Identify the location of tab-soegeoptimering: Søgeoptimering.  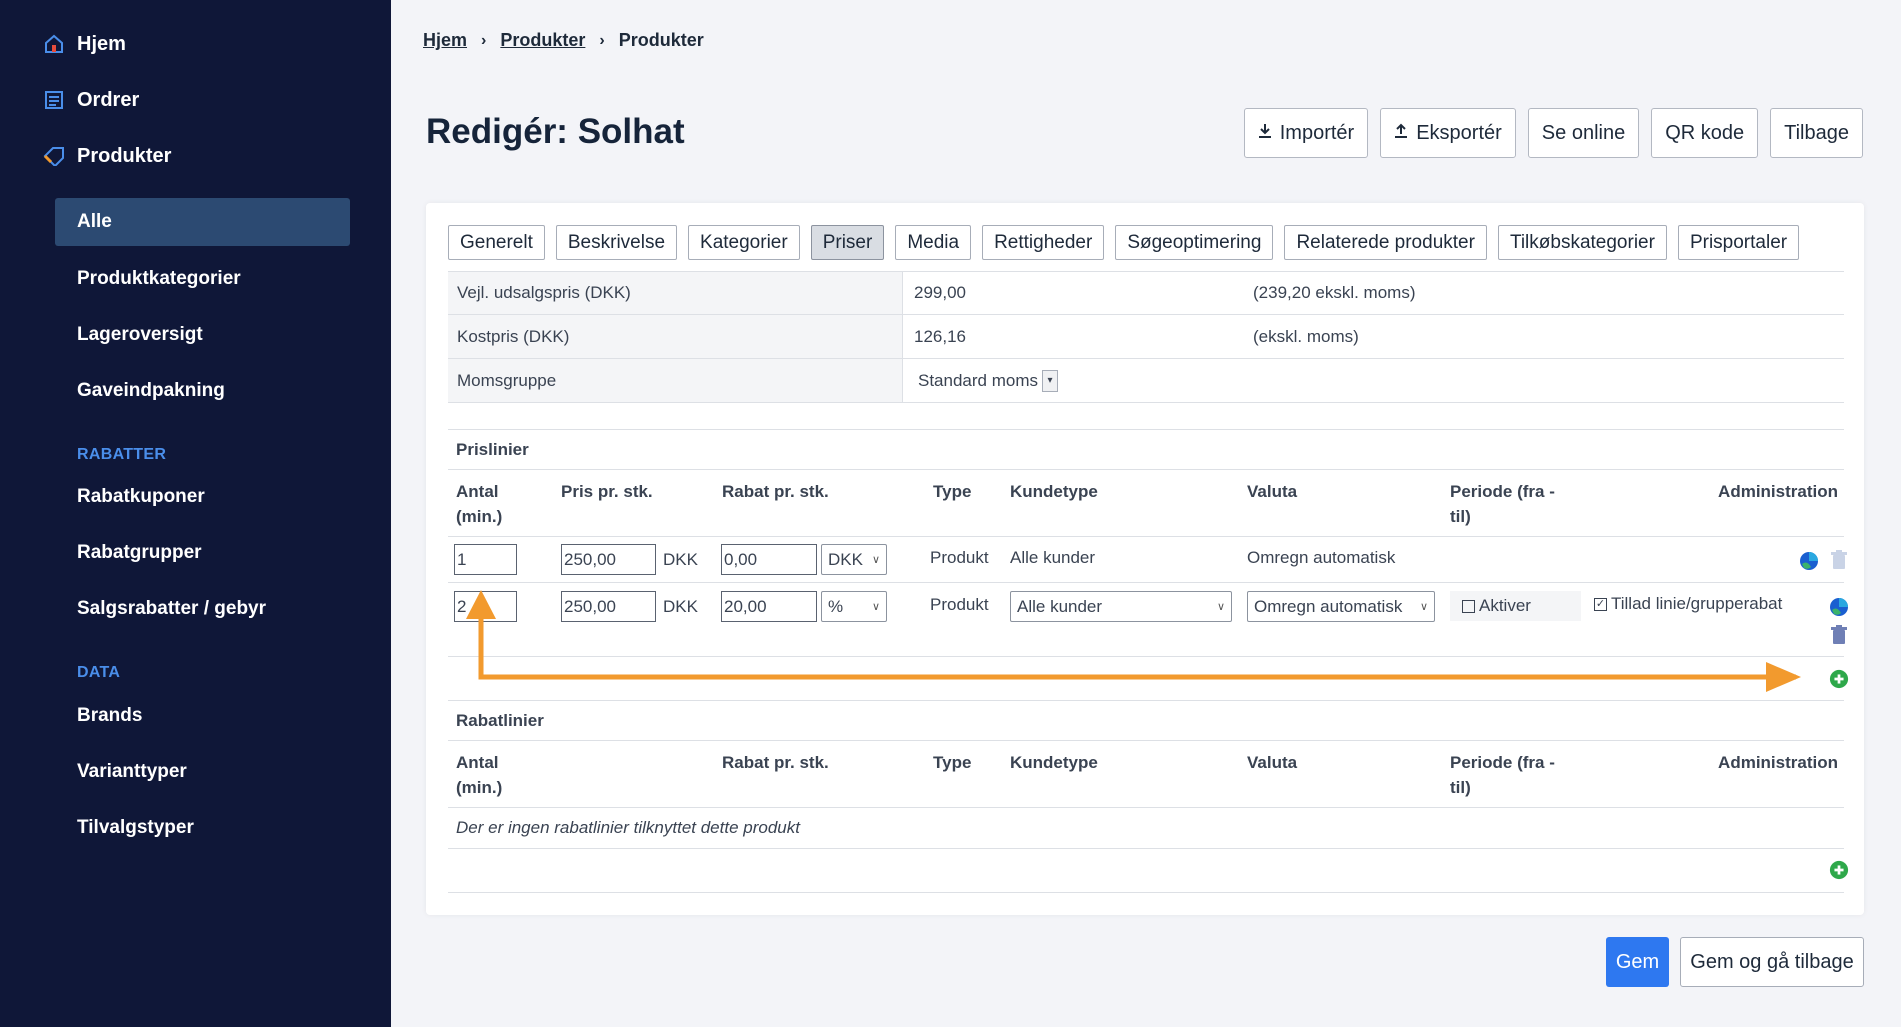
(1194, 242).